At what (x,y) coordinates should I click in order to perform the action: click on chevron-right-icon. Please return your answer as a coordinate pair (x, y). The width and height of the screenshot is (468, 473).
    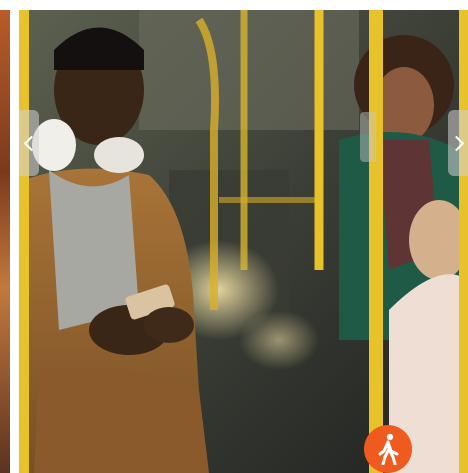
    Looking at the image, I should click on (456, 143).